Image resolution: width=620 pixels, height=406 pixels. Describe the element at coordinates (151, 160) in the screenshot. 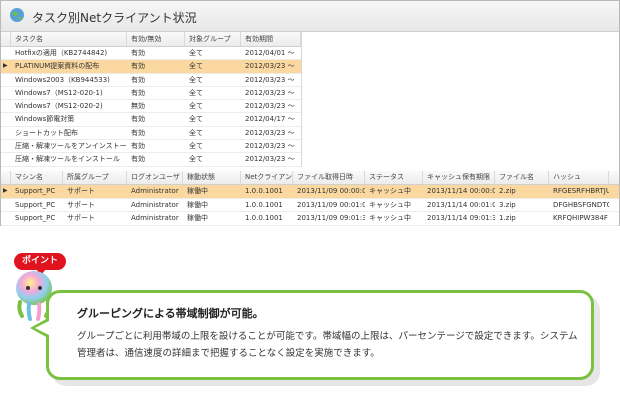

I see `task-row: 圧縮・解凍ツールをインストール 有効 全て 2012/03/23 ～` at that location.